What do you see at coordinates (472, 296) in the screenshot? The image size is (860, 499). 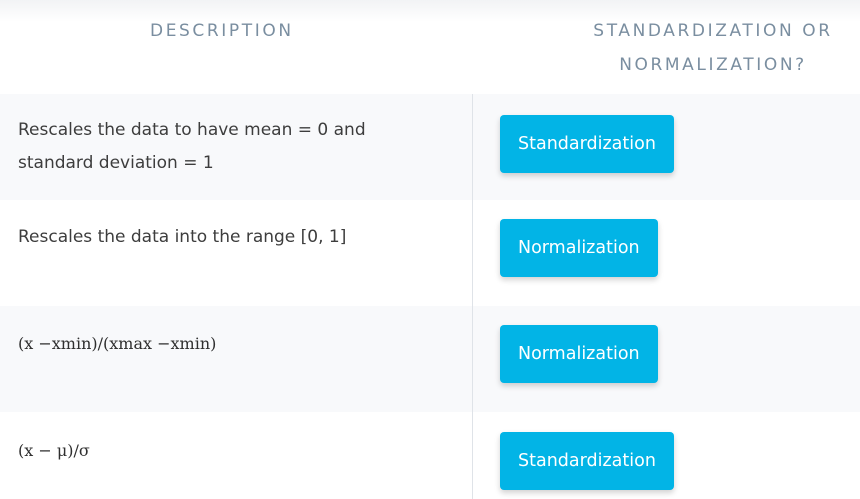 I see `column-divider` at bounding box center [472, 296].